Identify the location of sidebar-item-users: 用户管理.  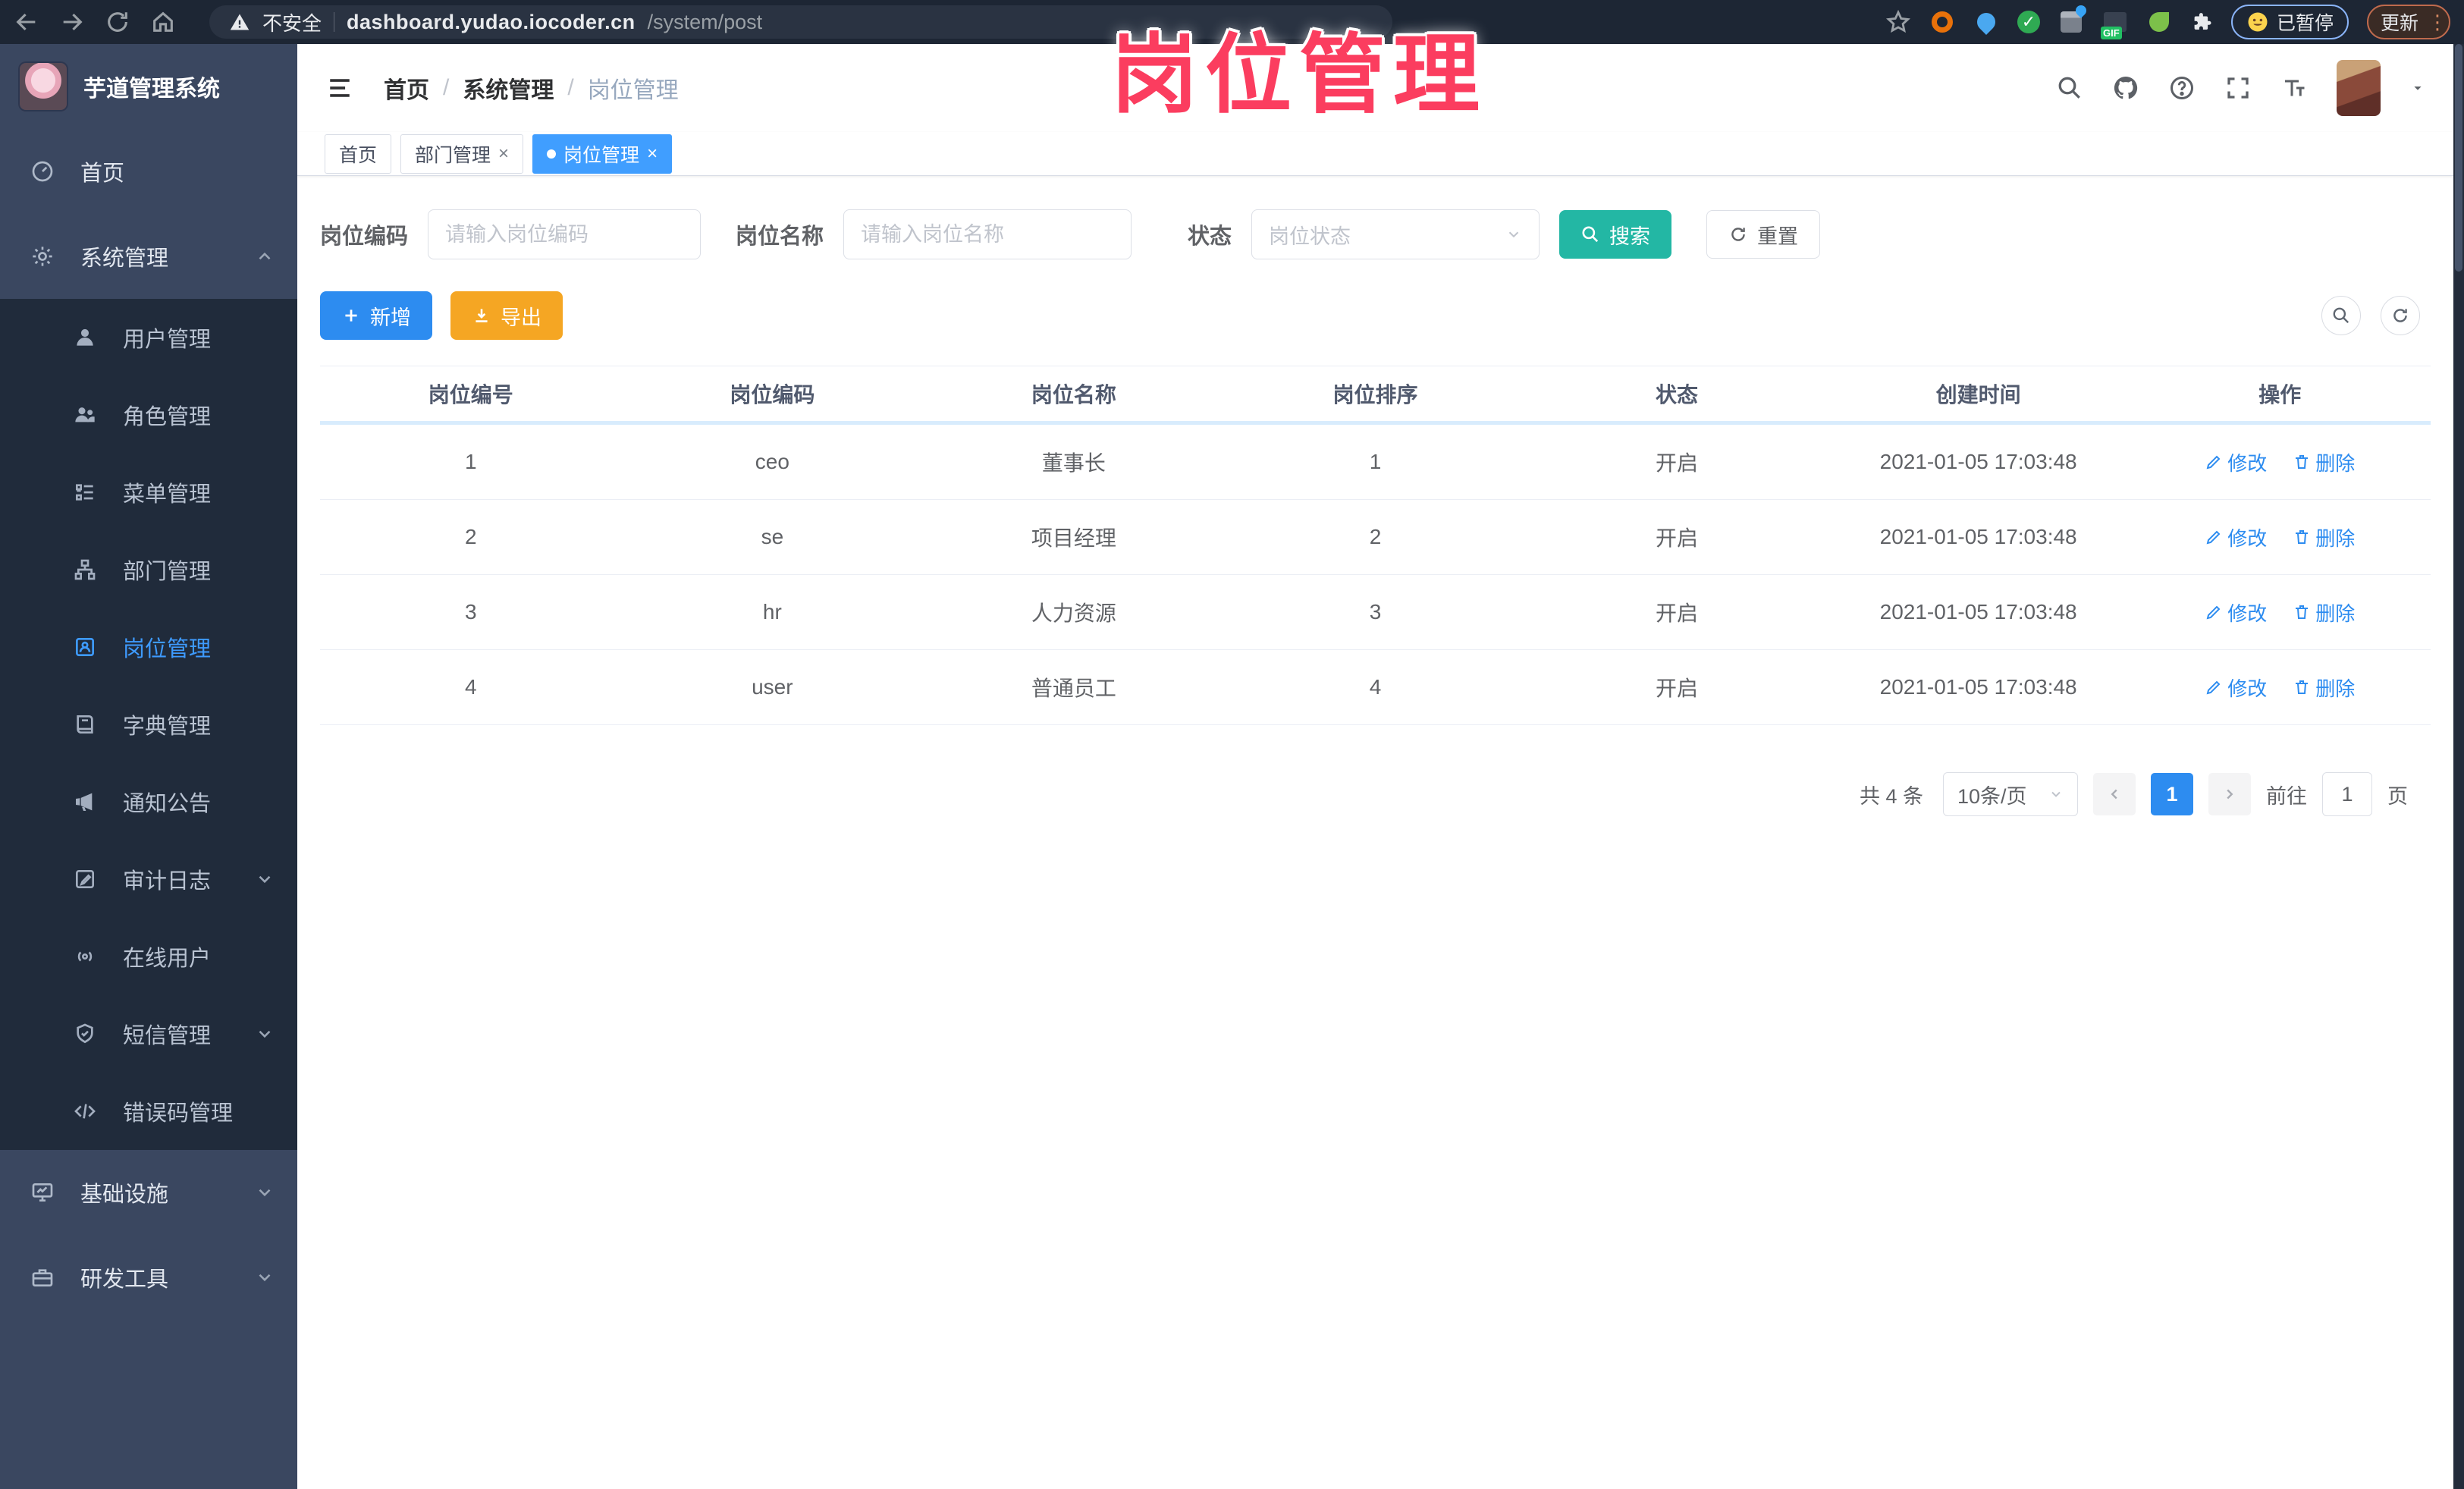
(148, 337).